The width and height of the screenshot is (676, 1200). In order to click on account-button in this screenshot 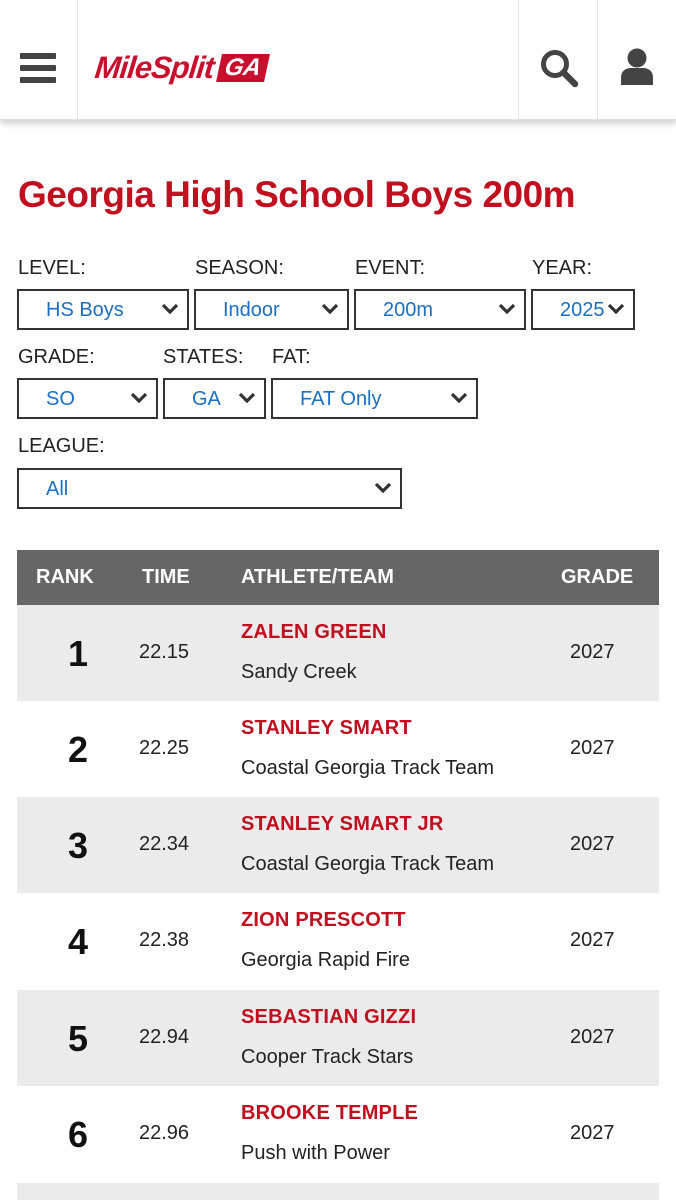, I will do `click(637, 60)`.